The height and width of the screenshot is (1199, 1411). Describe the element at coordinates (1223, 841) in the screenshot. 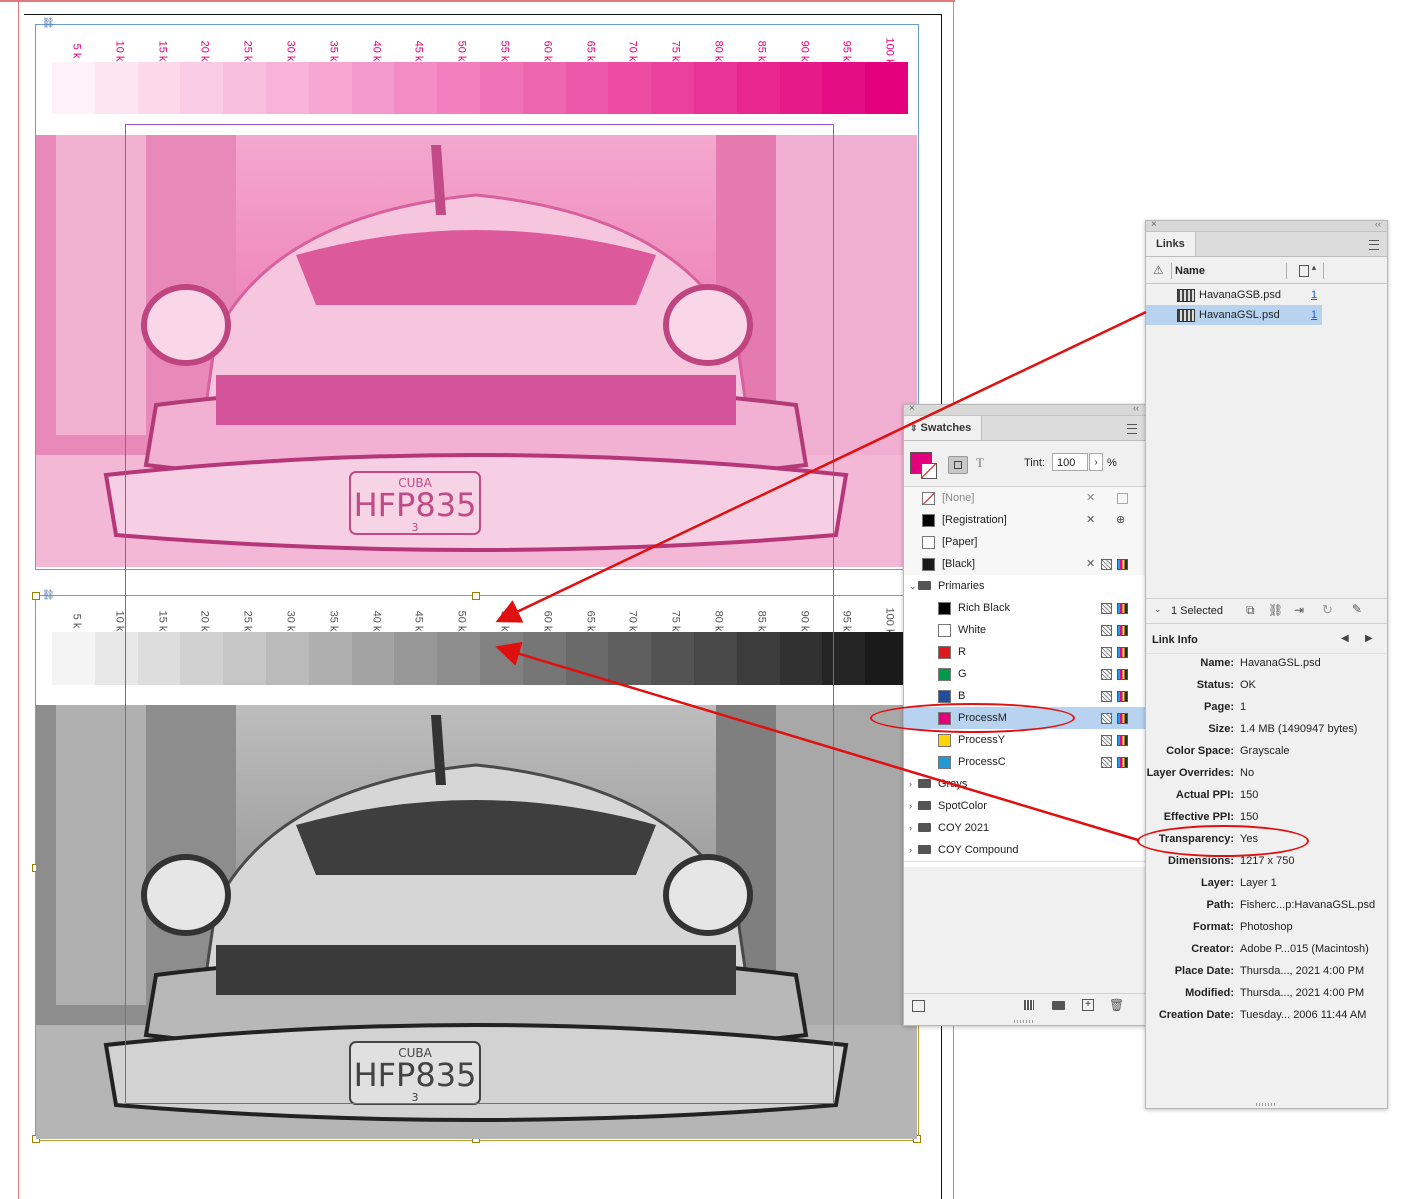

I see `annotation-ellipse-transparency` at that location.